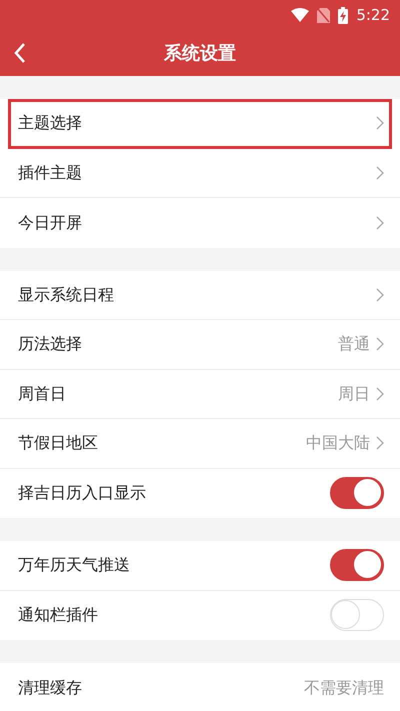  I want to click on setting-label: 通知栏插件, so click(58, 615).